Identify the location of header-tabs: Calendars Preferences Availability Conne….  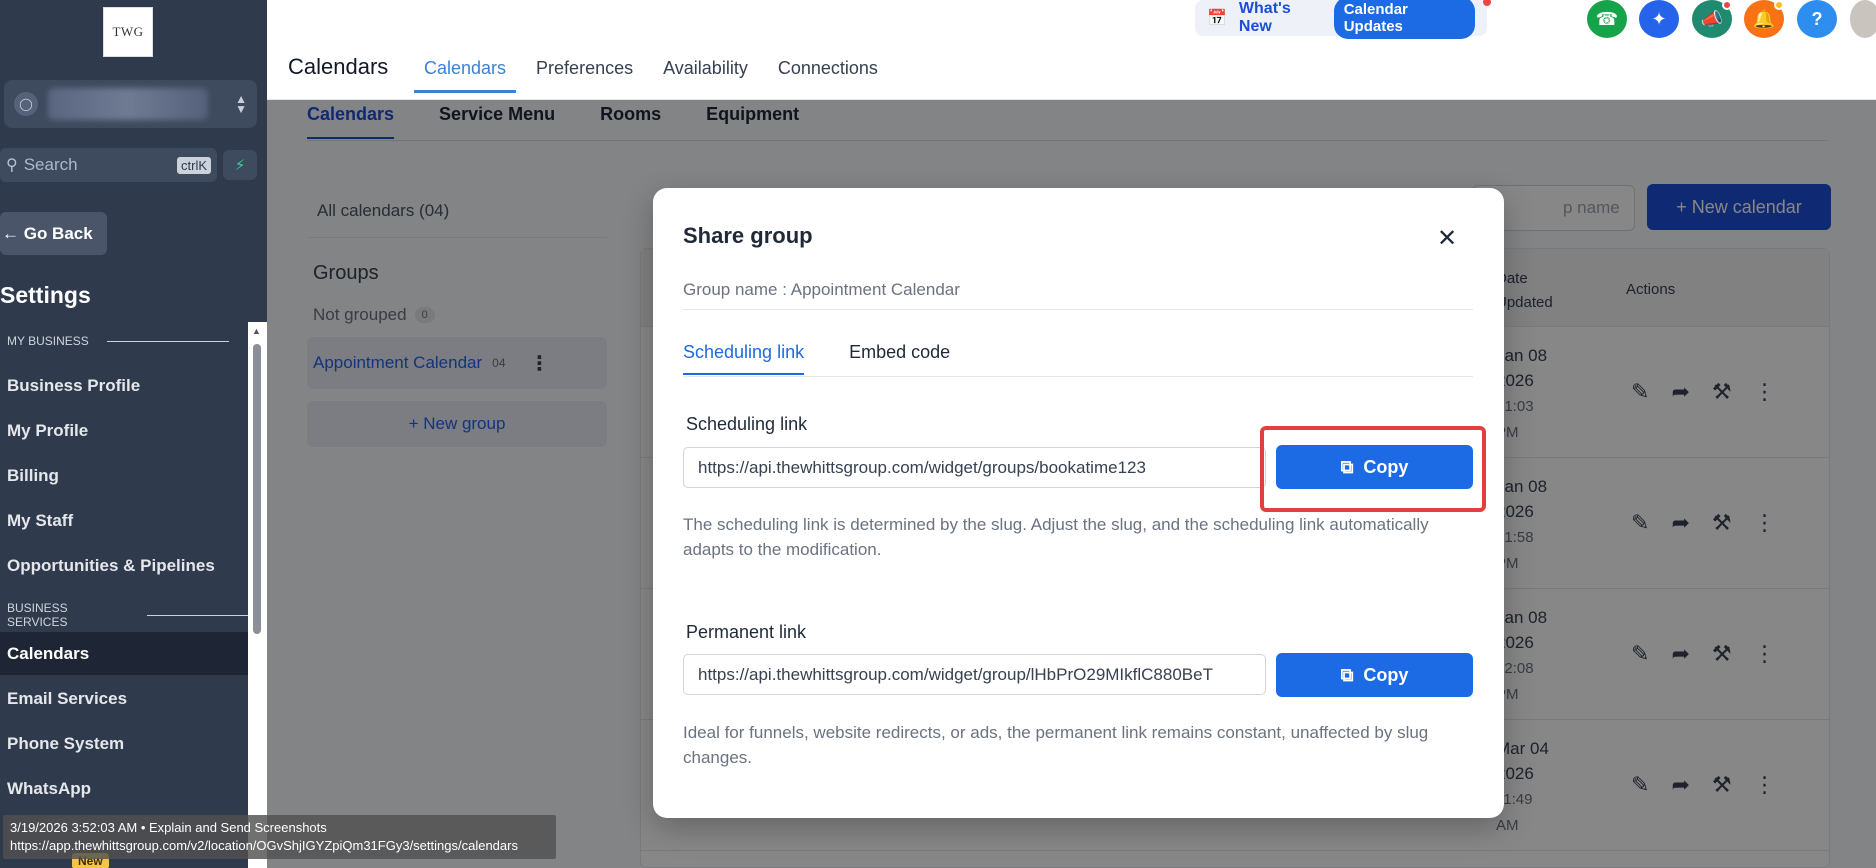
(661, 75).